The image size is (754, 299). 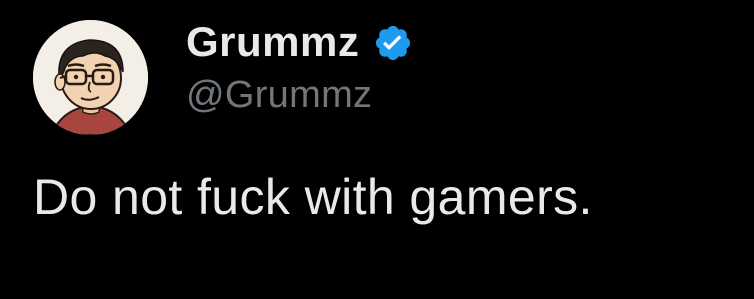 I want to click on user-handle: @Grummz, so click(x=279, y=95).